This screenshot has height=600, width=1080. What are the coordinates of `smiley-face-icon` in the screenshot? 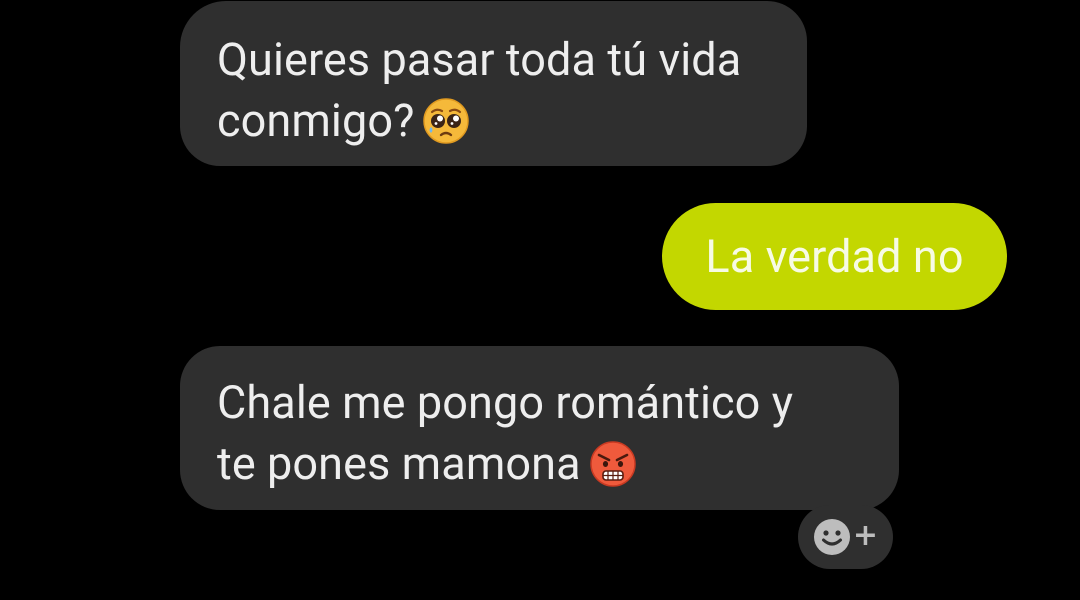 It's located at (832, 537).